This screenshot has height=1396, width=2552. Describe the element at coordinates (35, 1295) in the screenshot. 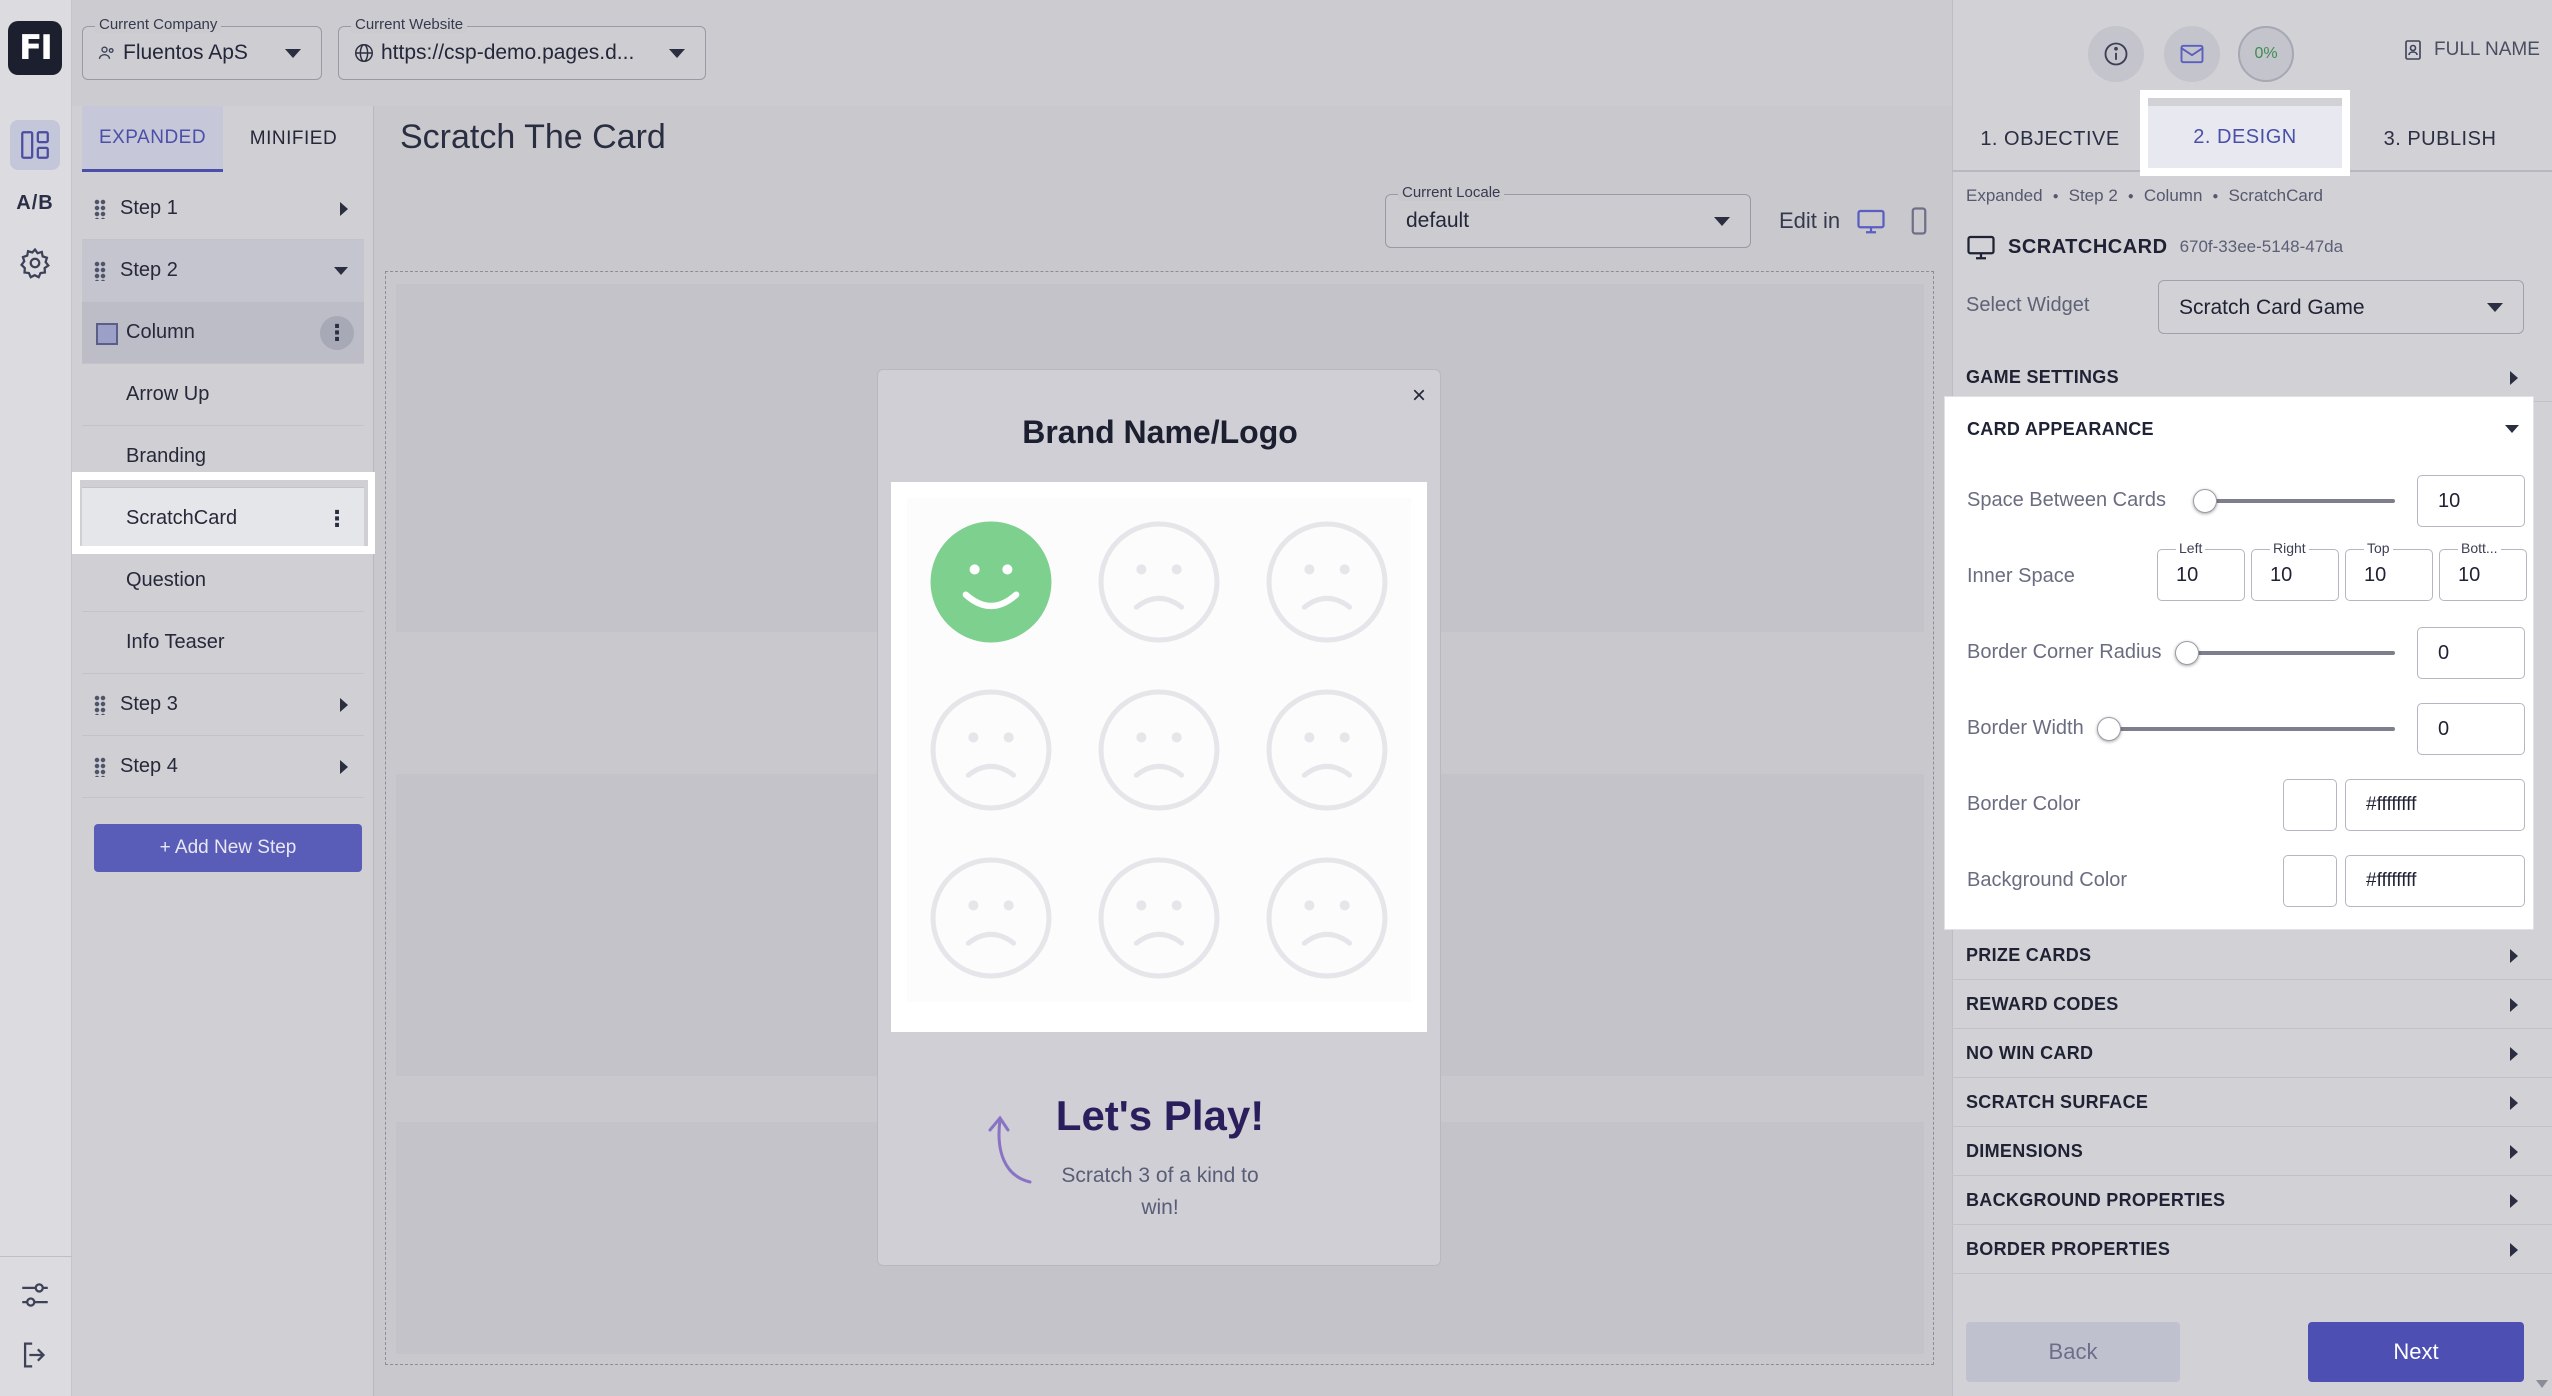

I see `sliders-icon` at that location.